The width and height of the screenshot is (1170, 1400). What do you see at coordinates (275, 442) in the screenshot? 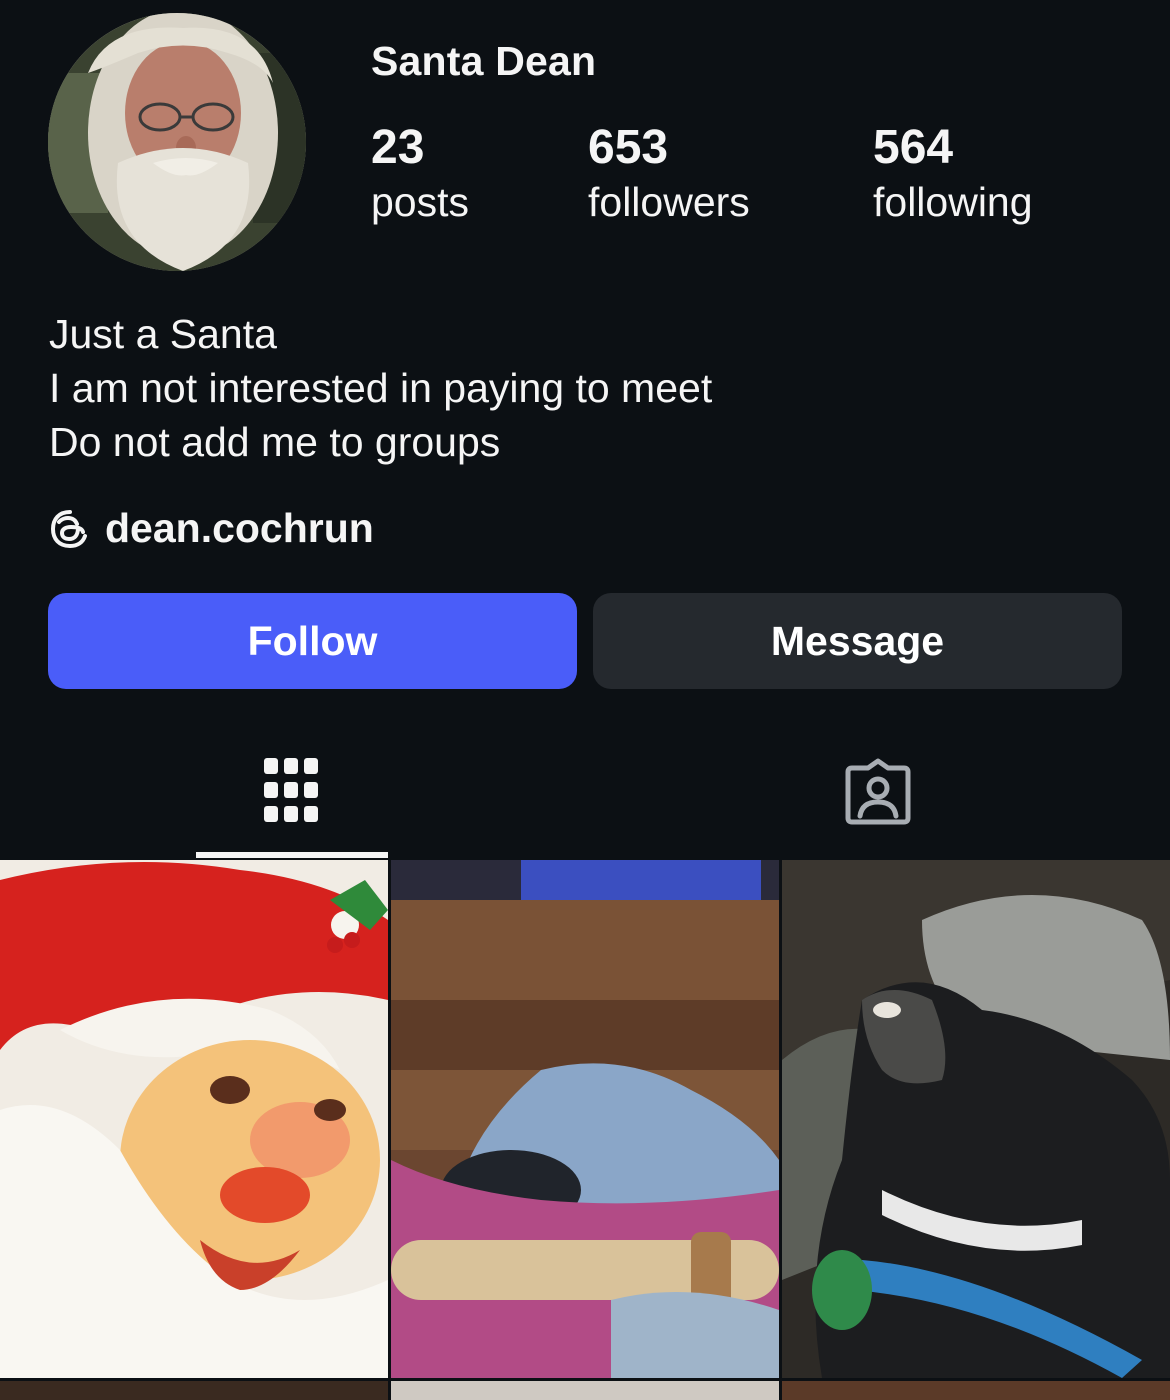
I see `bio-line: Do not add me to groups` at bounding box center [275, 442].